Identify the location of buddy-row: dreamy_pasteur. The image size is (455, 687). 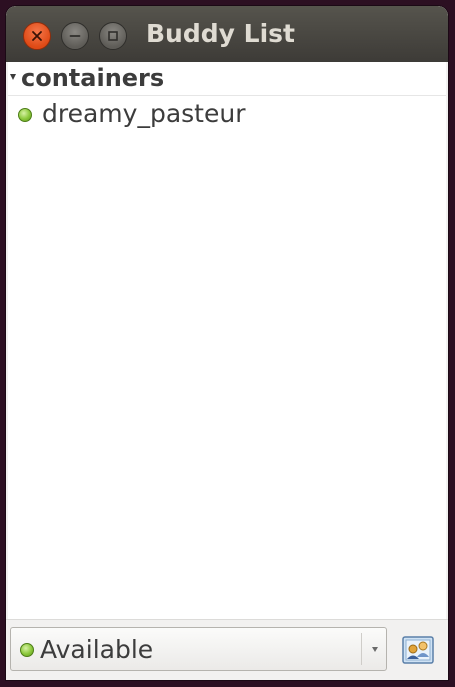
(227, 114).